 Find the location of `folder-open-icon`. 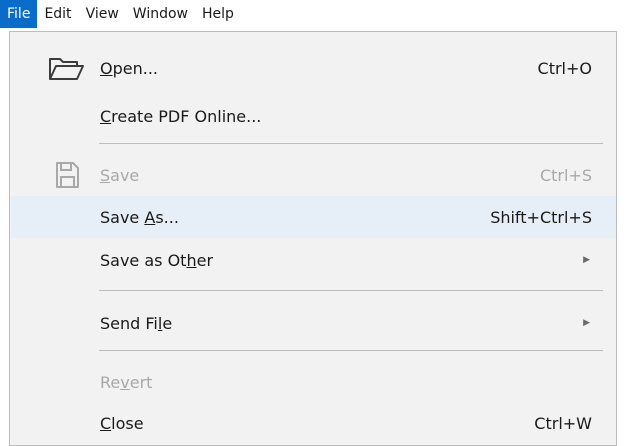

folder-open-icon is located at coordinates (67, 68).